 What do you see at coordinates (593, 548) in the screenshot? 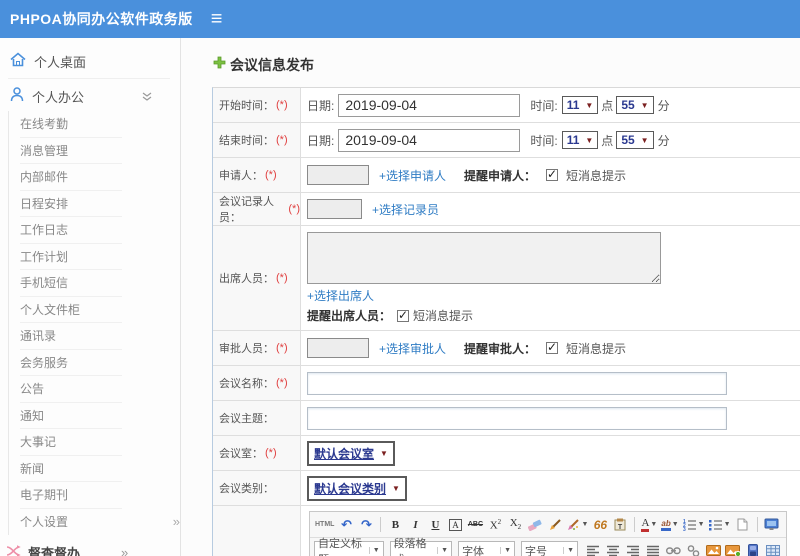
I see `align-left-icon` at bounding box center [593, 548].